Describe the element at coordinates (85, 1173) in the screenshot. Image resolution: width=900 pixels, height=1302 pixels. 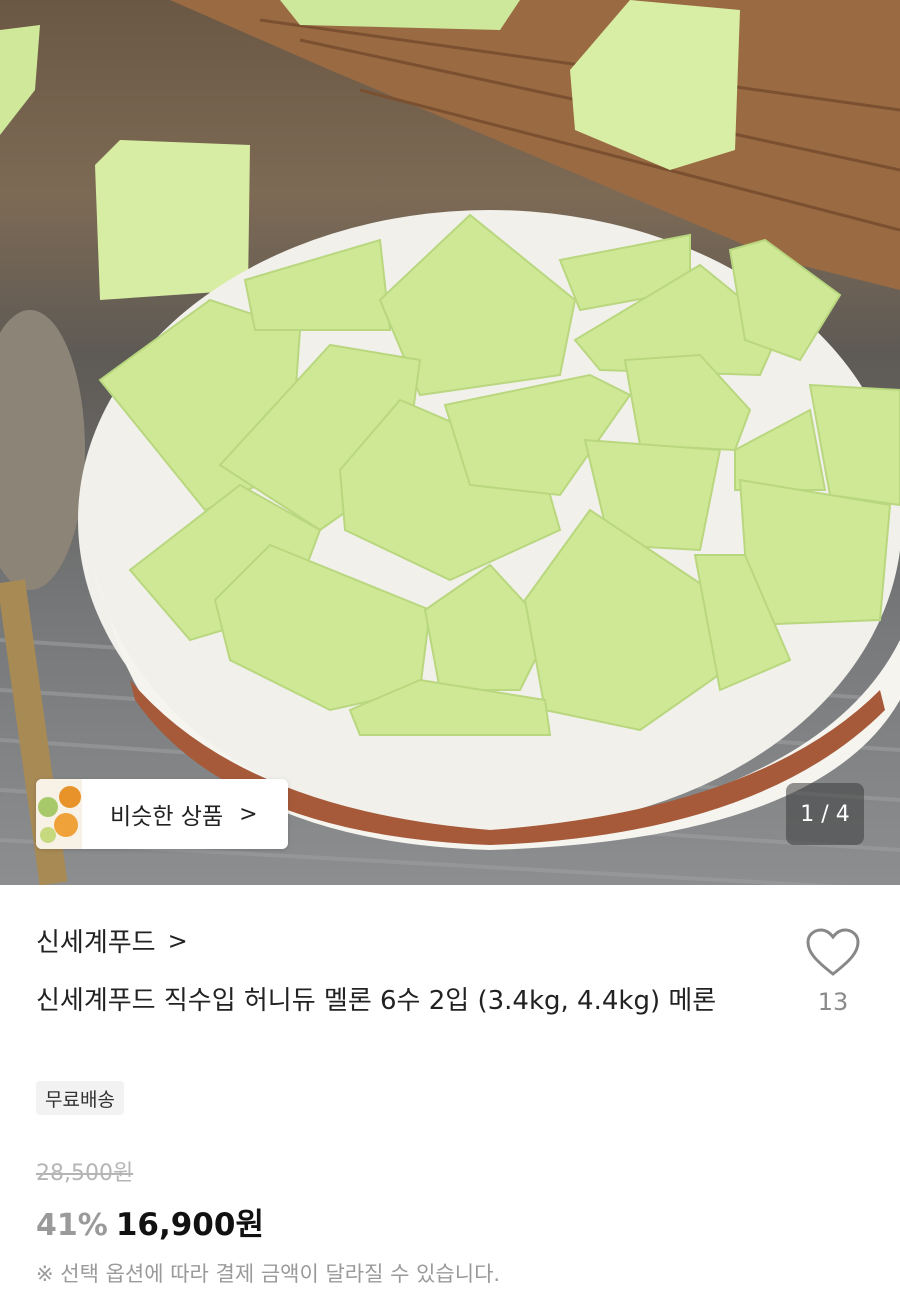
I see `original-price: 28,500원` at that location.